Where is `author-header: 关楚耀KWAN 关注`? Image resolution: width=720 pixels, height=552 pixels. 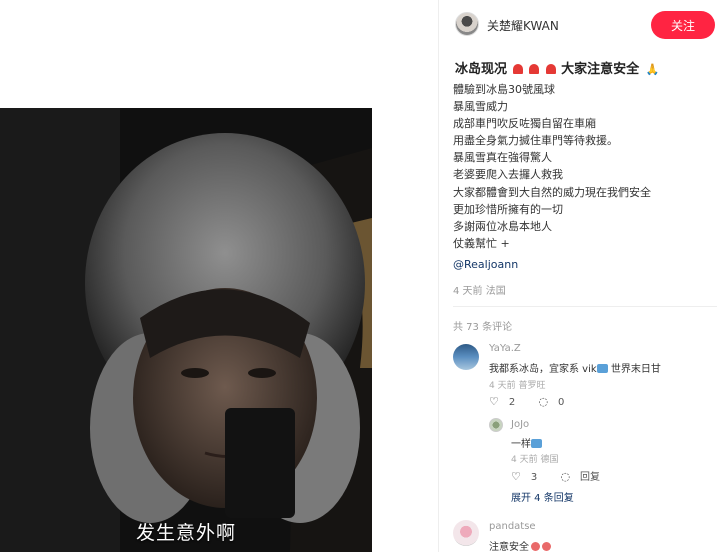 author-header: 关楚耀KWAN 关注 is located at coordinates (579, 24).